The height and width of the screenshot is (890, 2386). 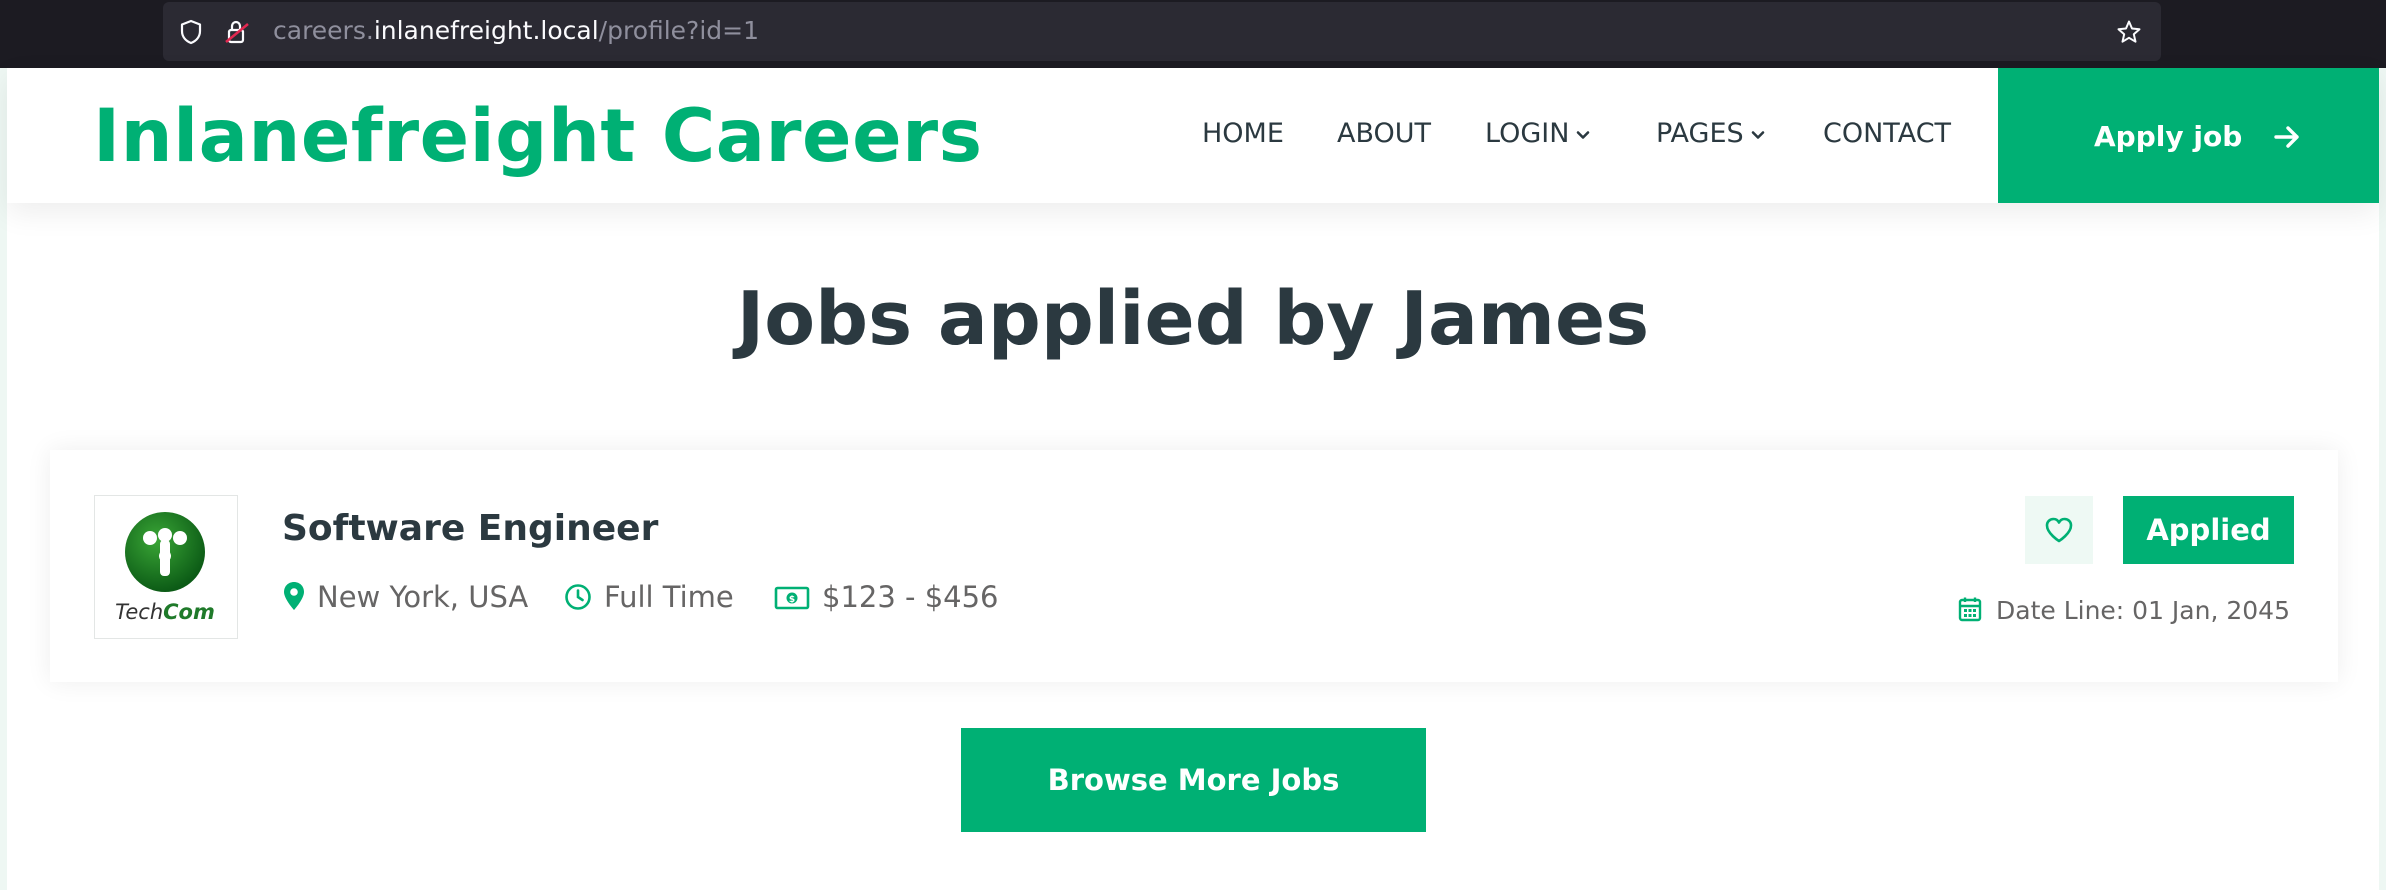 I want to click on nav-login-label: LOGIN, so click(x=1527, y=133).